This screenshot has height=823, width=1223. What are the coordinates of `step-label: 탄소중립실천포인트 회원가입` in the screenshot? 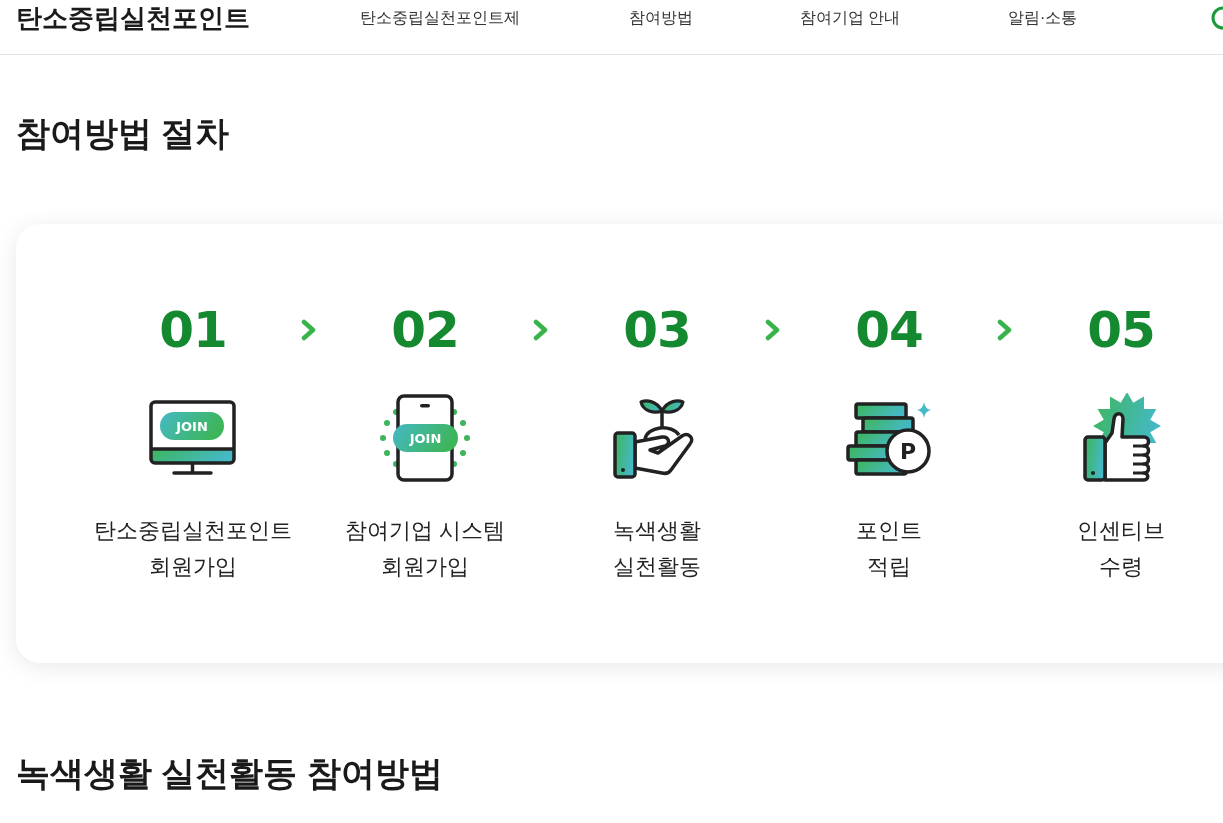 It's located at (193, 549).